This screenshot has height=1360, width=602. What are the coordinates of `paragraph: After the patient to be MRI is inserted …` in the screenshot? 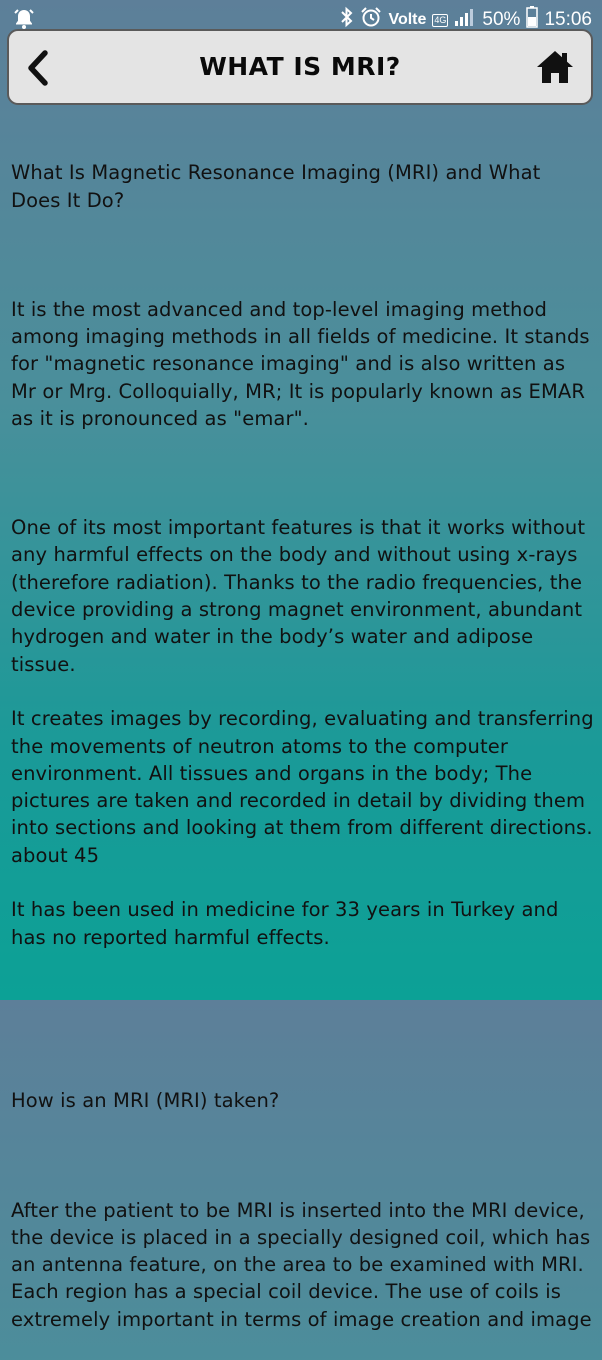 It's located at (301, 1264).